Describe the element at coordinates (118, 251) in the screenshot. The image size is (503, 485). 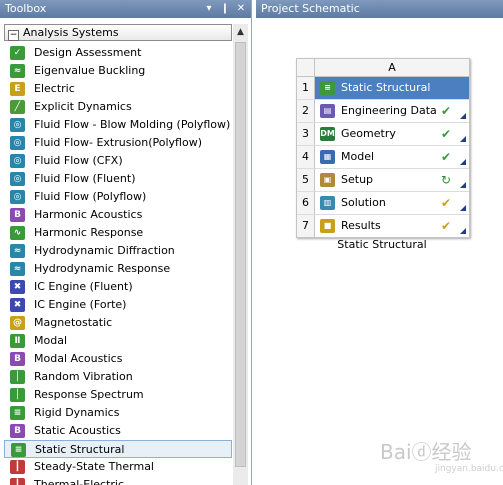
I see `toolbox-item: ≈ Hydrodynamic Diffraction` at that location.